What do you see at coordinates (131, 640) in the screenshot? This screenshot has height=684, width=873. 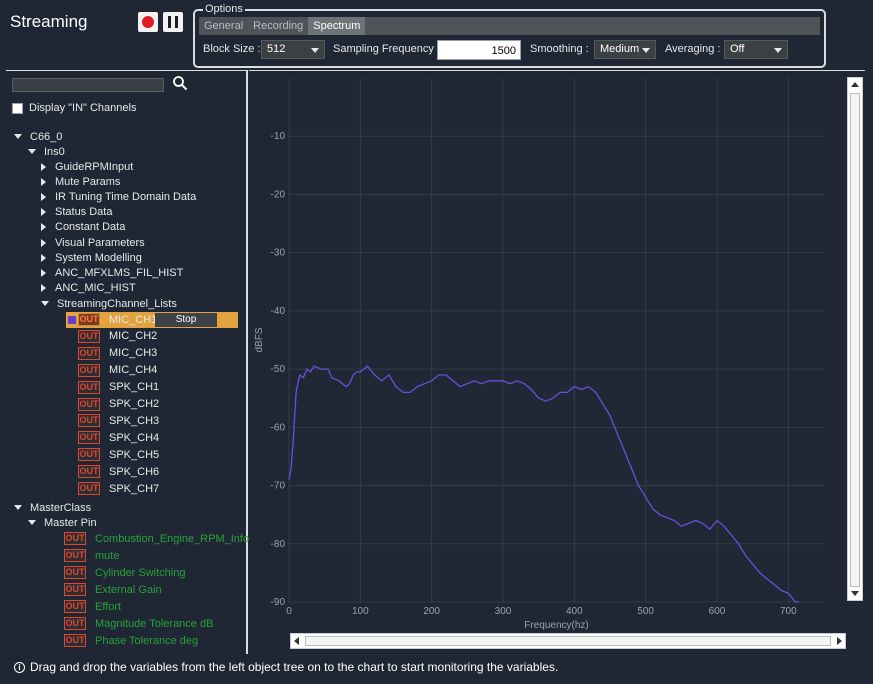 I see `master-pin-item: OUT Phase Tolerance deg` at bounding box center [131, 640].